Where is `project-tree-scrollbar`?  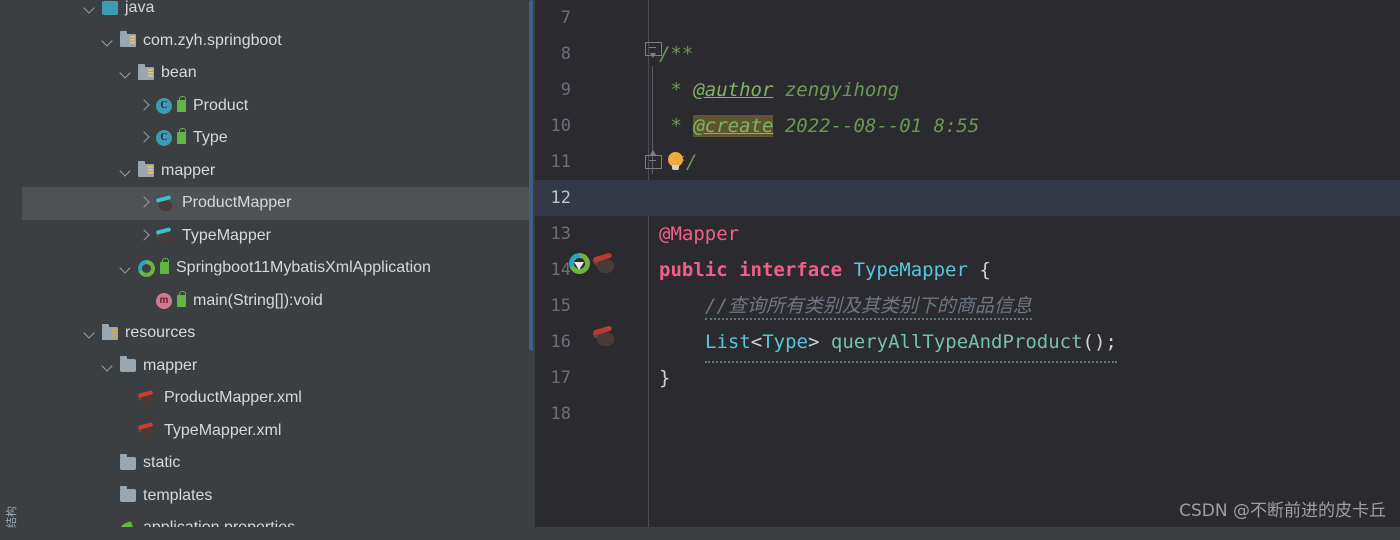 project-tree-scrollbar is located at coordinates (531, 175).